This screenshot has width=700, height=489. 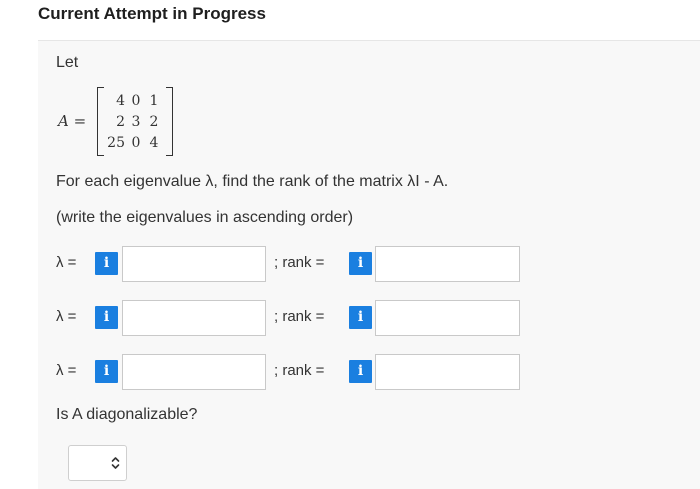 What do you see at coordinates (115, 463) in the screenshot?
I see `up-down-chevron-icon` at bounding box center [115, 463].